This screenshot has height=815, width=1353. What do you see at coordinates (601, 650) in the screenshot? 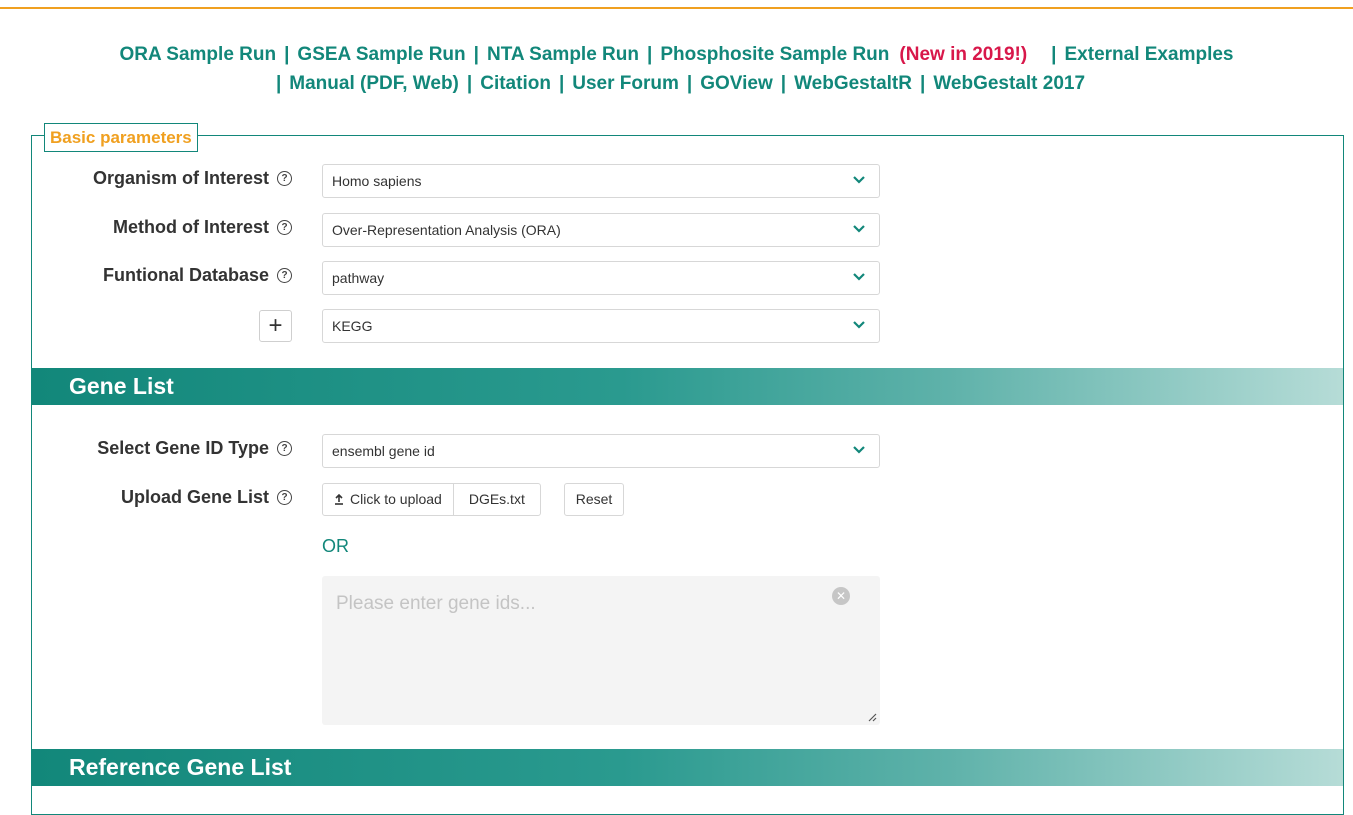
I see `gene-ids-textarea: Please enter gene ids... ✕` at bounding box center [601, 650].